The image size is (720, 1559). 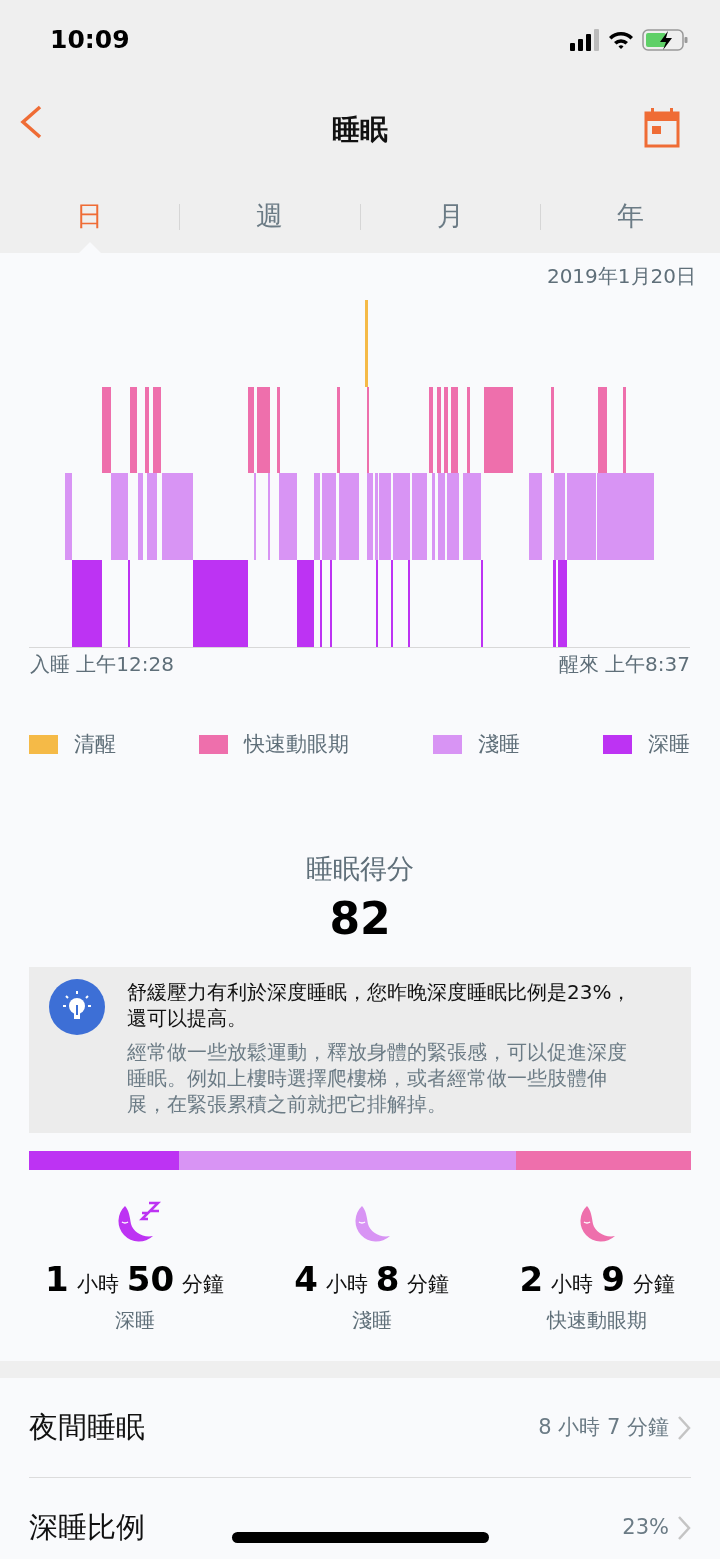 I want to click on hours-value: 4, so click(x=306, y=1279).